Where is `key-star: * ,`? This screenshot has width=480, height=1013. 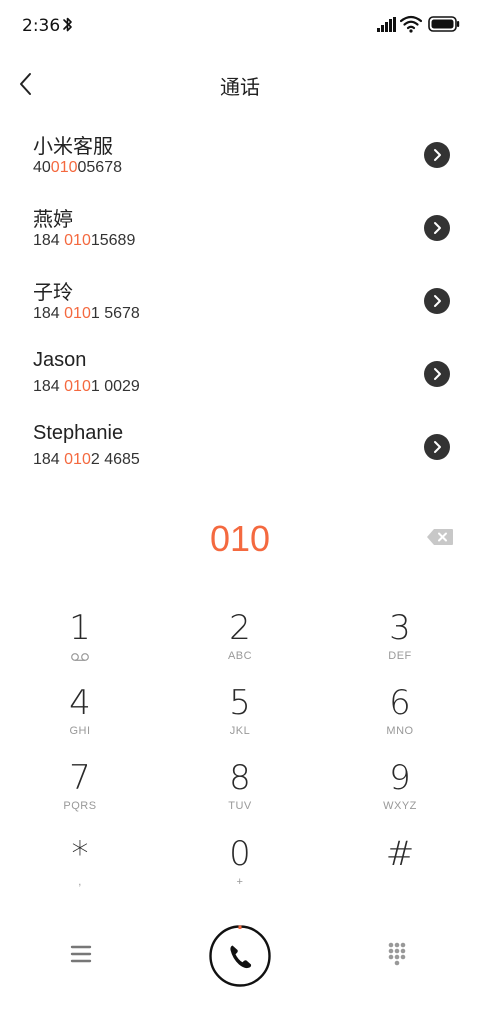 key-star: * , is located at coordinates (80, 869).